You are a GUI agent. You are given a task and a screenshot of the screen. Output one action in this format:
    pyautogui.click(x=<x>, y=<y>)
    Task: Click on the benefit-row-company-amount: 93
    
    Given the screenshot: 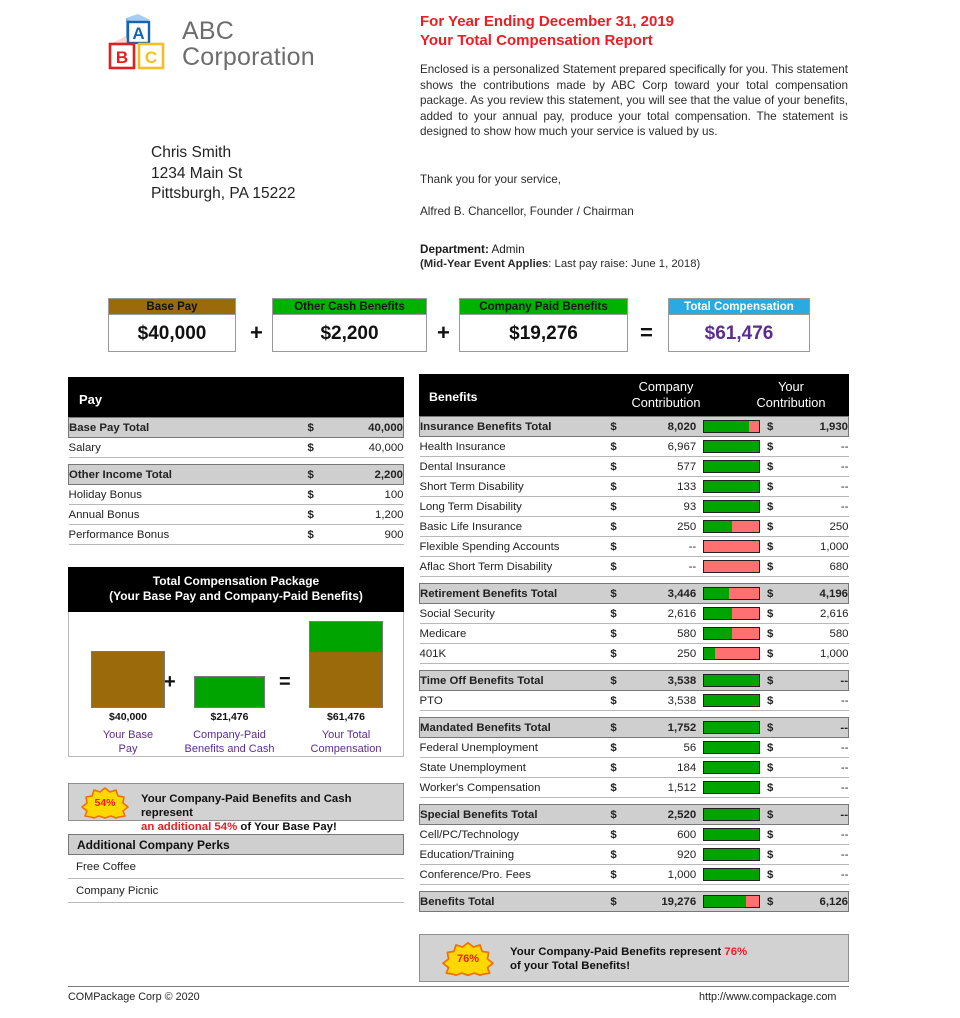 What is the action you would take?
    pyautogui.click(x=663, y=506)
    